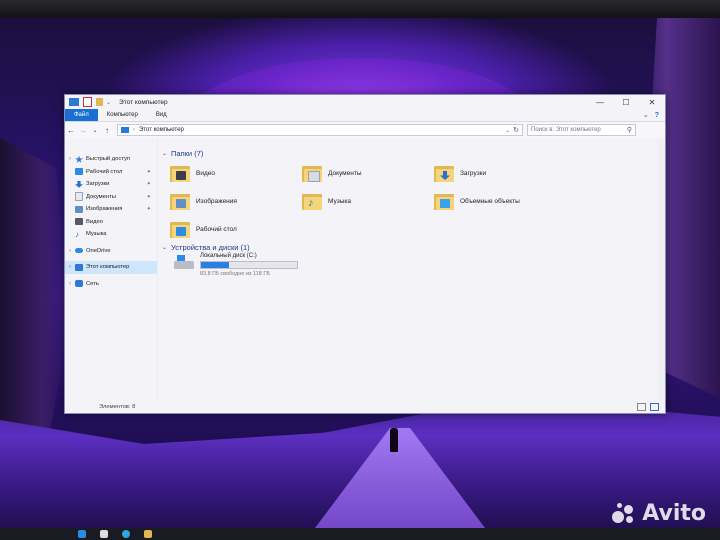 This screenshot has width=720, height=540. Describe the element at coordinates (79, 284) in the screenshot. I see `network-icon` at that location.